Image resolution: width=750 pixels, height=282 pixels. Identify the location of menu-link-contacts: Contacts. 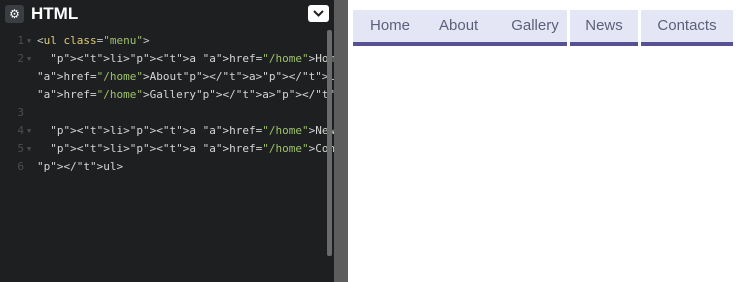
(686, 26).